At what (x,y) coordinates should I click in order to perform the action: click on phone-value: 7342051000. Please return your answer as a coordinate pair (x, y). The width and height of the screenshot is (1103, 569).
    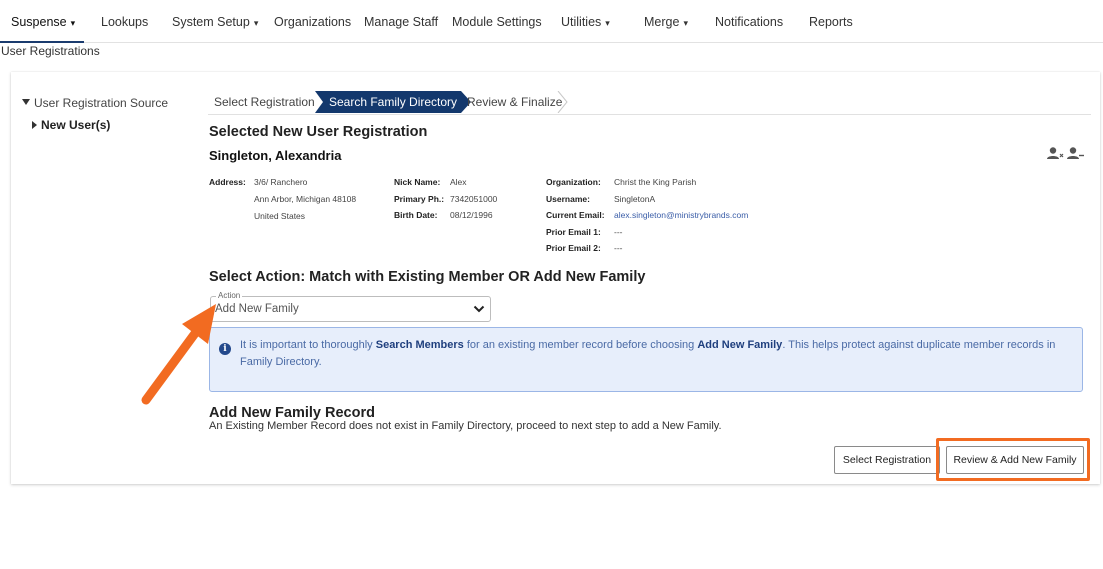
    Looking at the image, I should click on (474, 199).